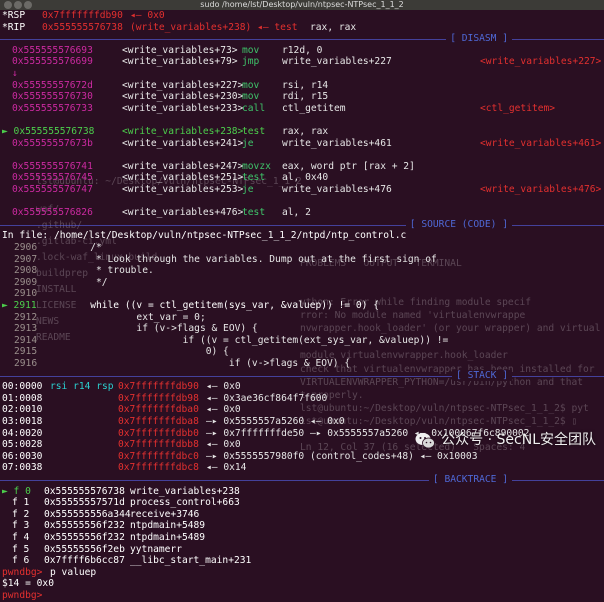  Describe the element at coordinates (26, 340) in the screenshot. I see `source-line-number: 2914` at that location.